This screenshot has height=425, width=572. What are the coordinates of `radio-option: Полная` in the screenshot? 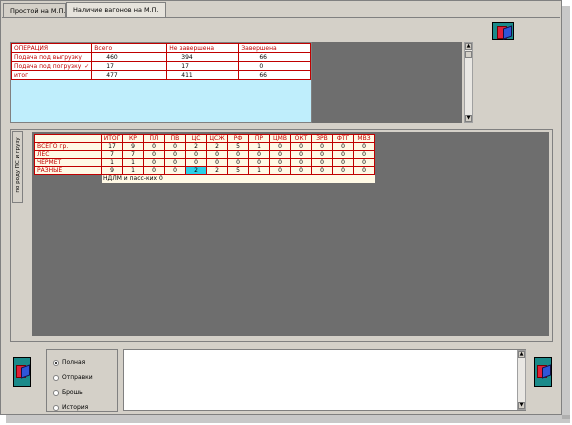 It's located at (69, 362).